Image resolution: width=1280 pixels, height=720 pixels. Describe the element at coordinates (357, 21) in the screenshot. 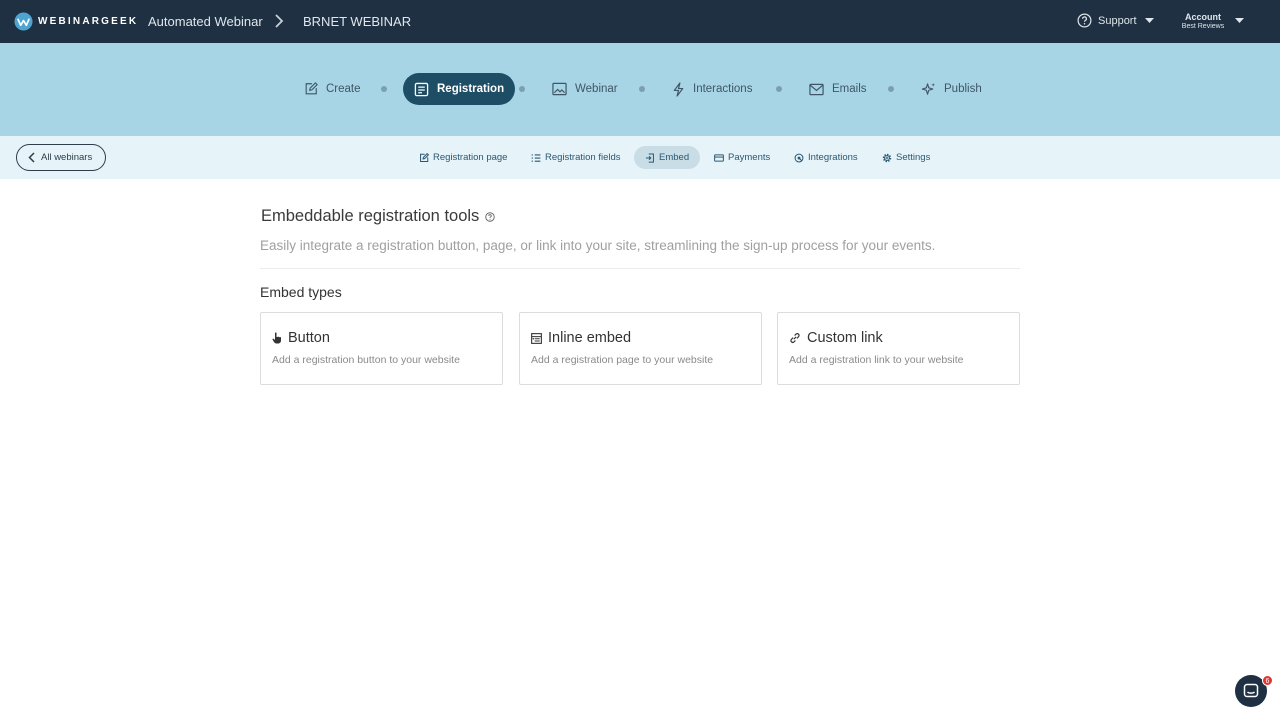

I see `breadcrumb-webinar-name: BRNET WEBINAR` at that location.